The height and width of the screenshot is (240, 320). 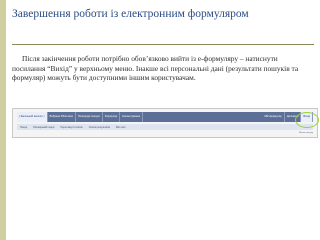 What do you see at coordinates (23, 127) in the screenshot?
I see `sub-search: Пошук` at bounding box center [23, 127].